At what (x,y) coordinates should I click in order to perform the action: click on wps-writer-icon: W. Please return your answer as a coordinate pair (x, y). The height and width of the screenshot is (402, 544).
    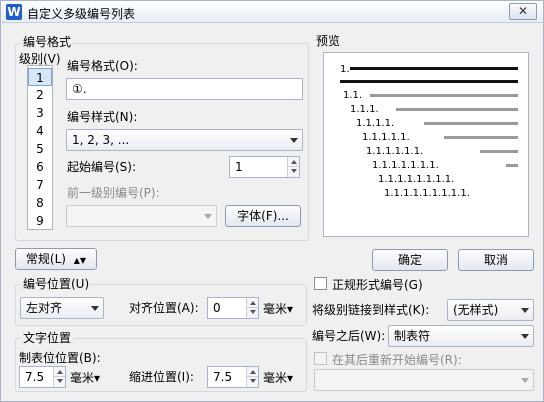
    Looking at the image, I should click on (14, 12).